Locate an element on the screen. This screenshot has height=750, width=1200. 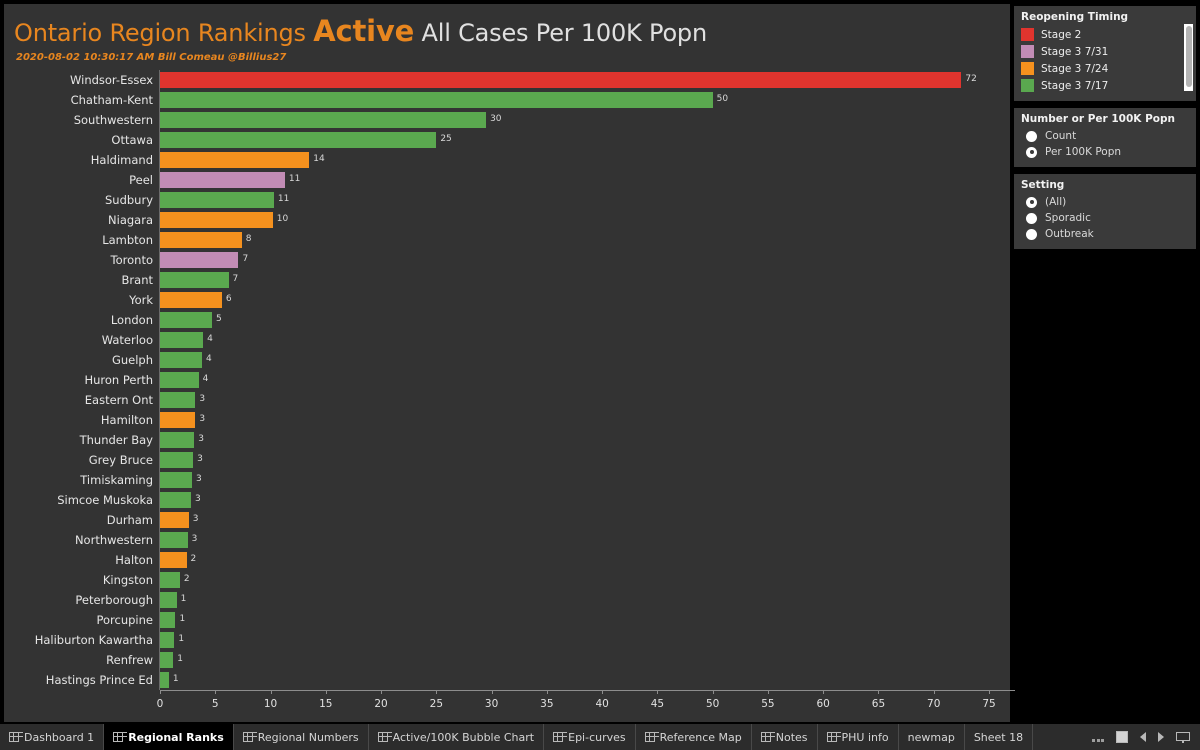
bar-row: Renfrew 1 is located at coordinates (507, 660).